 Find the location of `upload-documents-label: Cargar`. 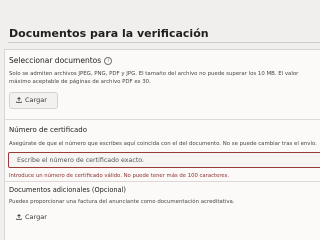

upload-documents-label: Cargar is located at coordinates (36, 100).